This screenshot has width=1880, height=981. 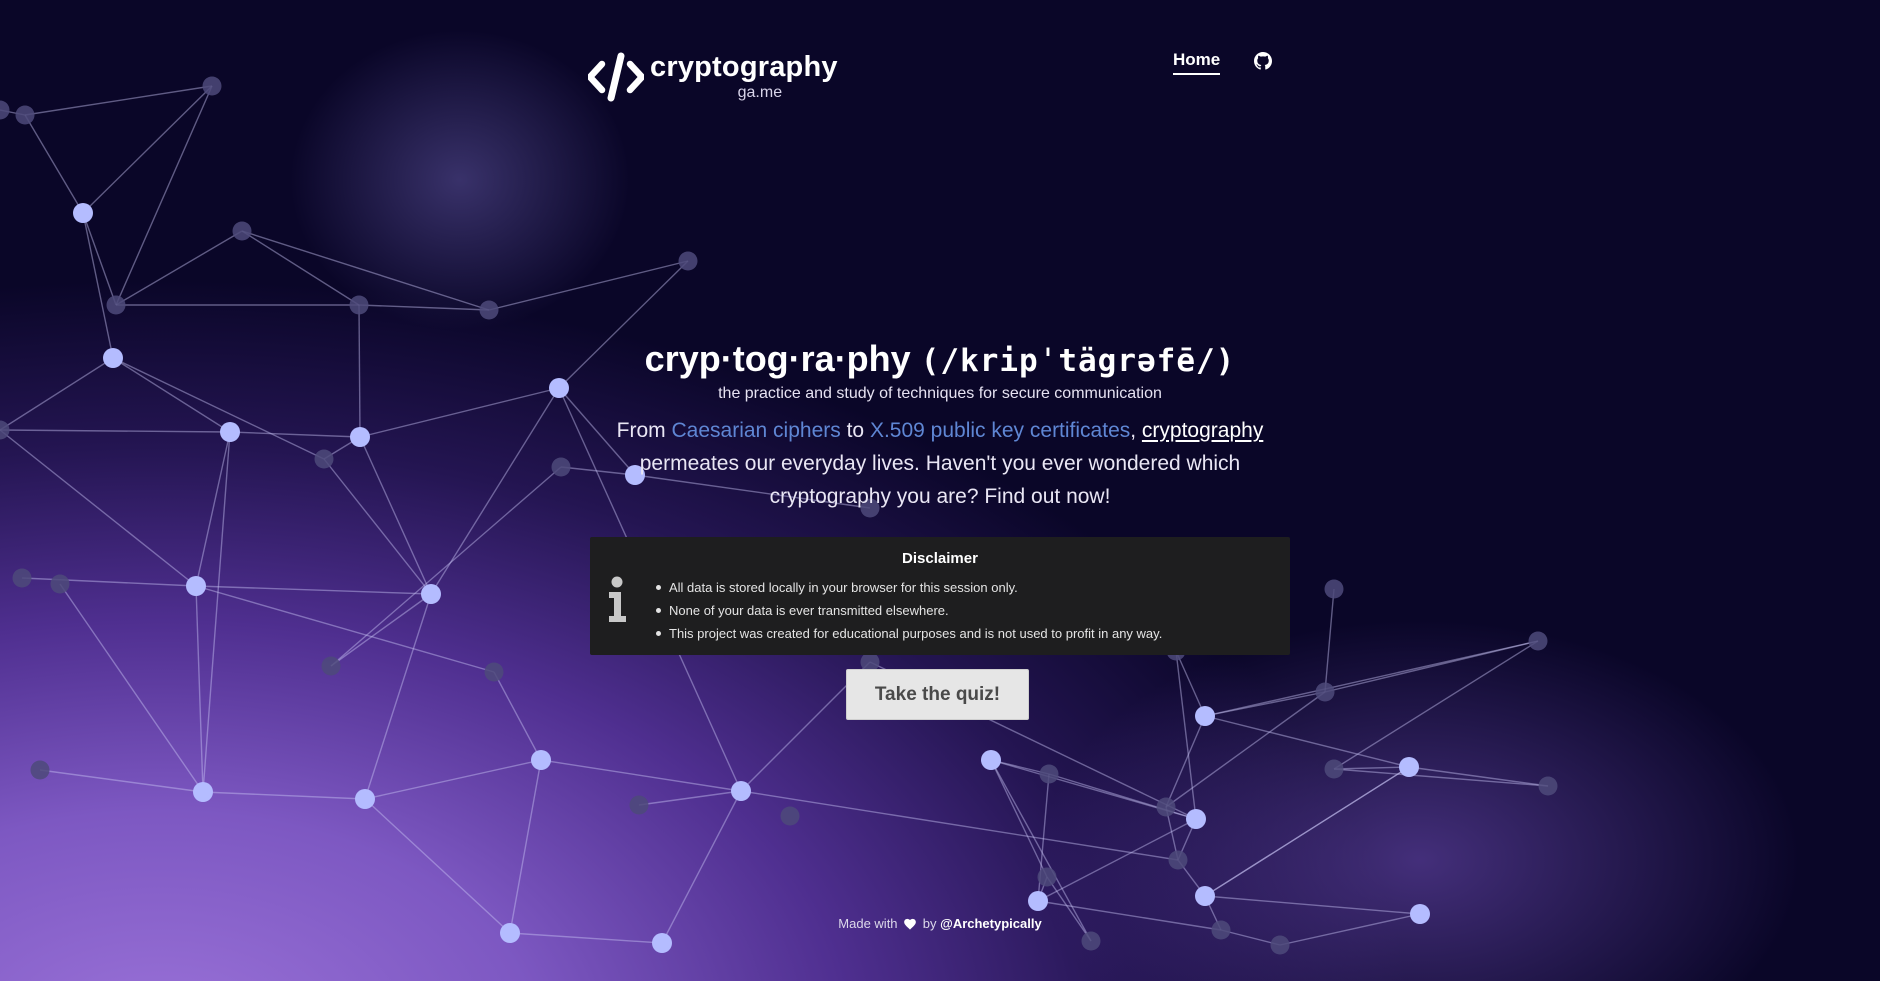 What do you see at coordinates (756, 430) in the screenshot?
I see `caesarian-ciphers-link: Caesarian ciphers` at bounding box center [756, 430].